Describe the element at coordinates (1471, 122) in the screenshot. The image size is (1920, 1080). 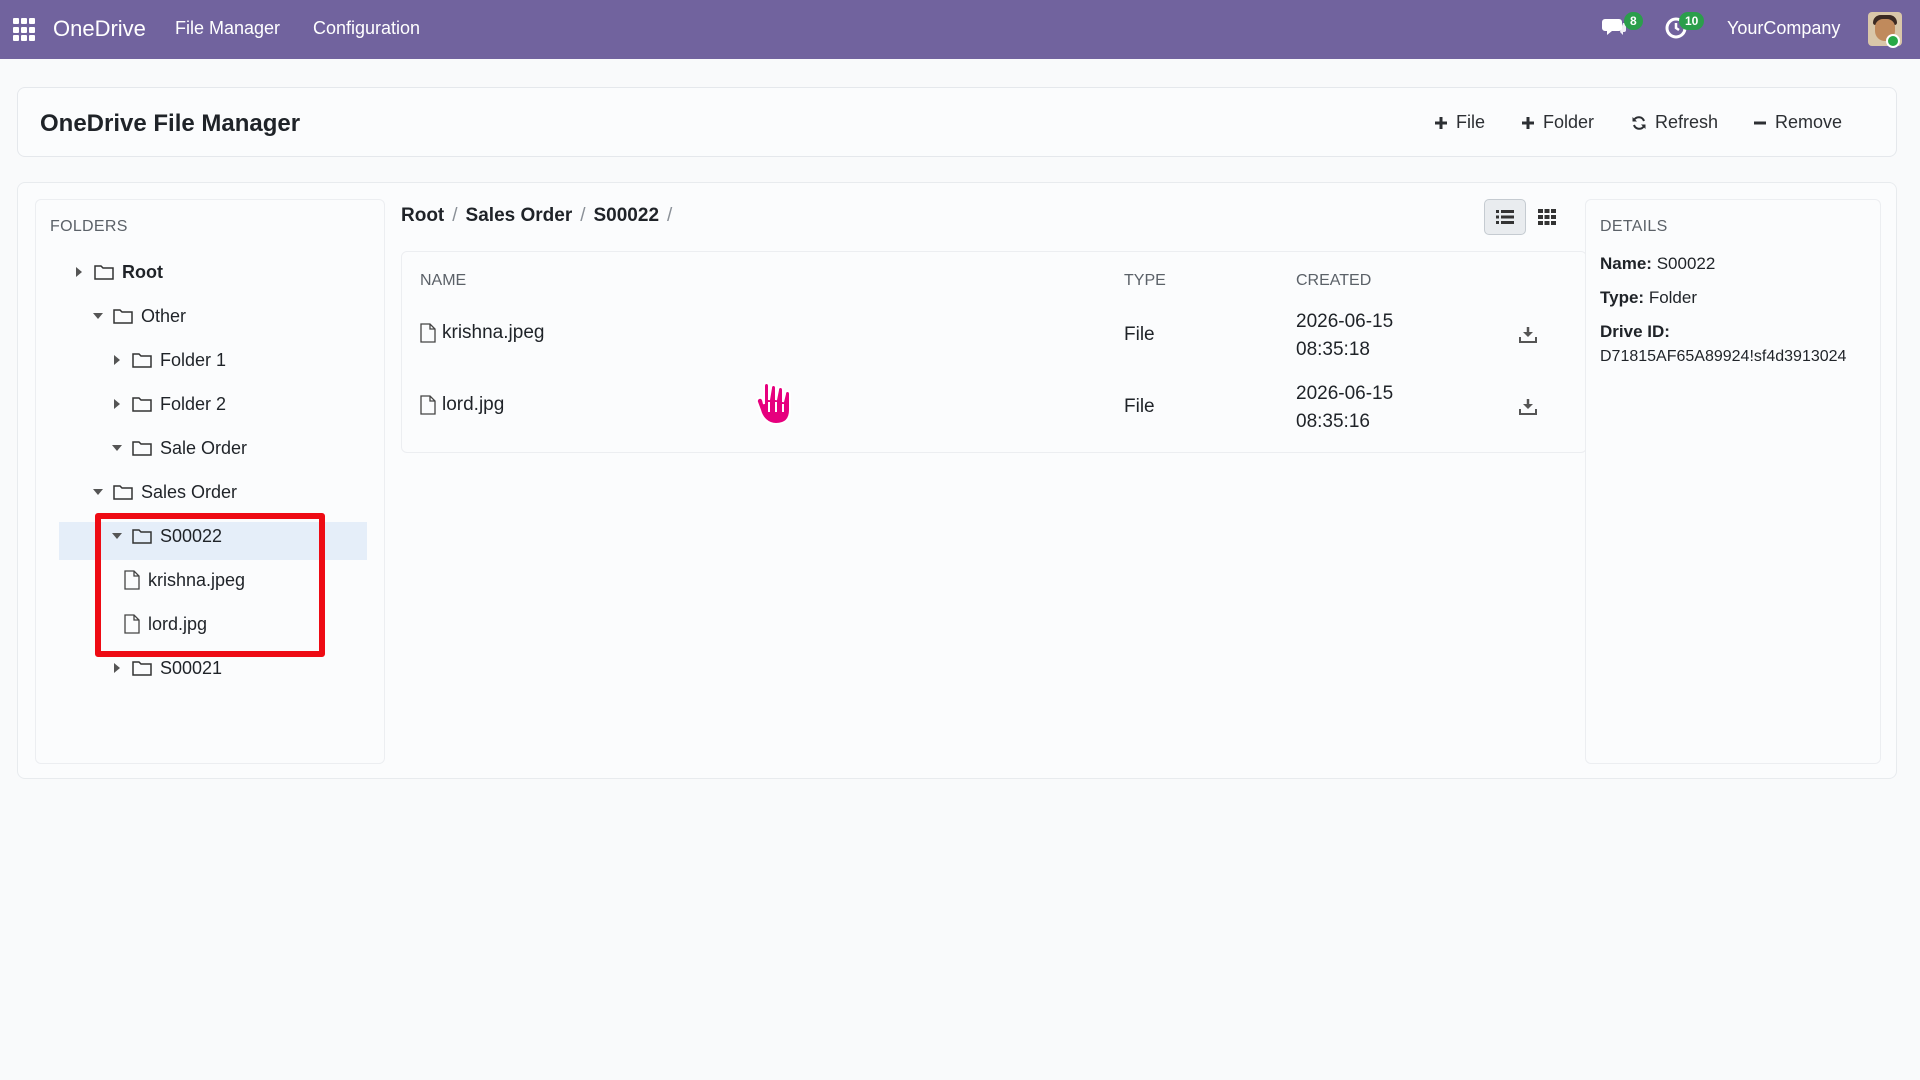
I see `add-file-label: File` at that location.